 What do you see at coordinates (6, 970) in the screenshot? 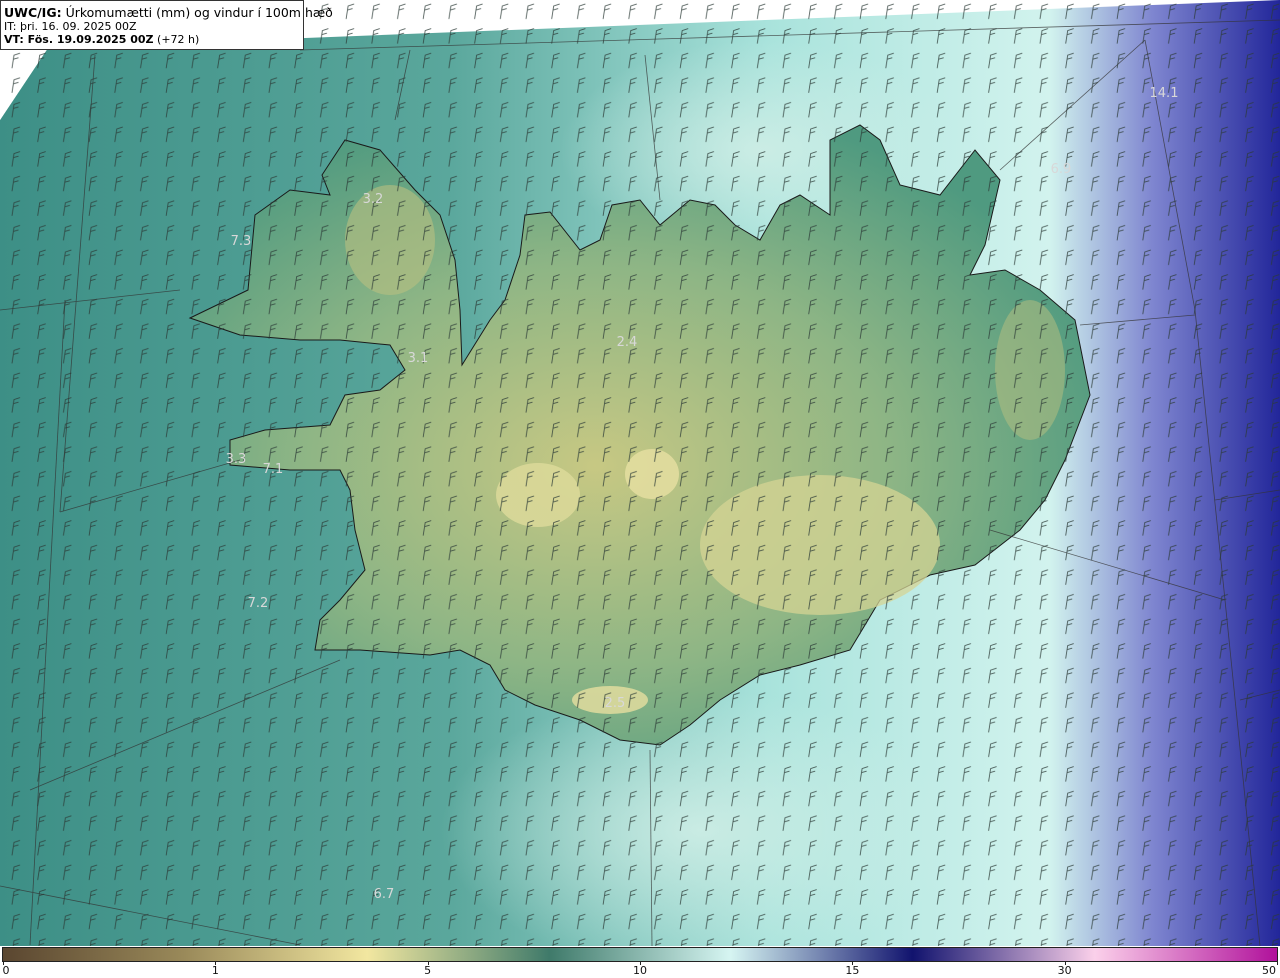
I see `colorbar-tick-label: 0` at bounding box center [6, 970].